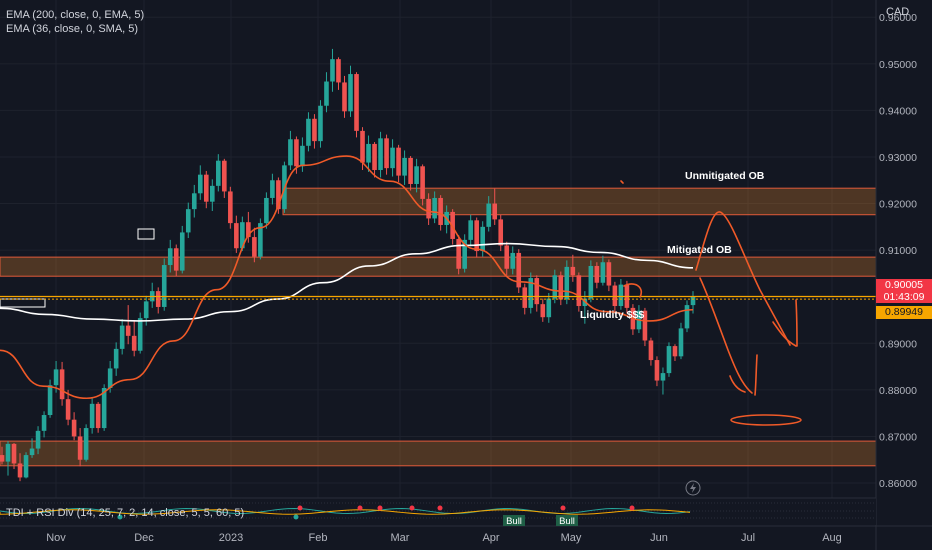 The height and width of the screenshot is (550, 932). I want to click on time-tick-label: Aug, so click(832, 538).